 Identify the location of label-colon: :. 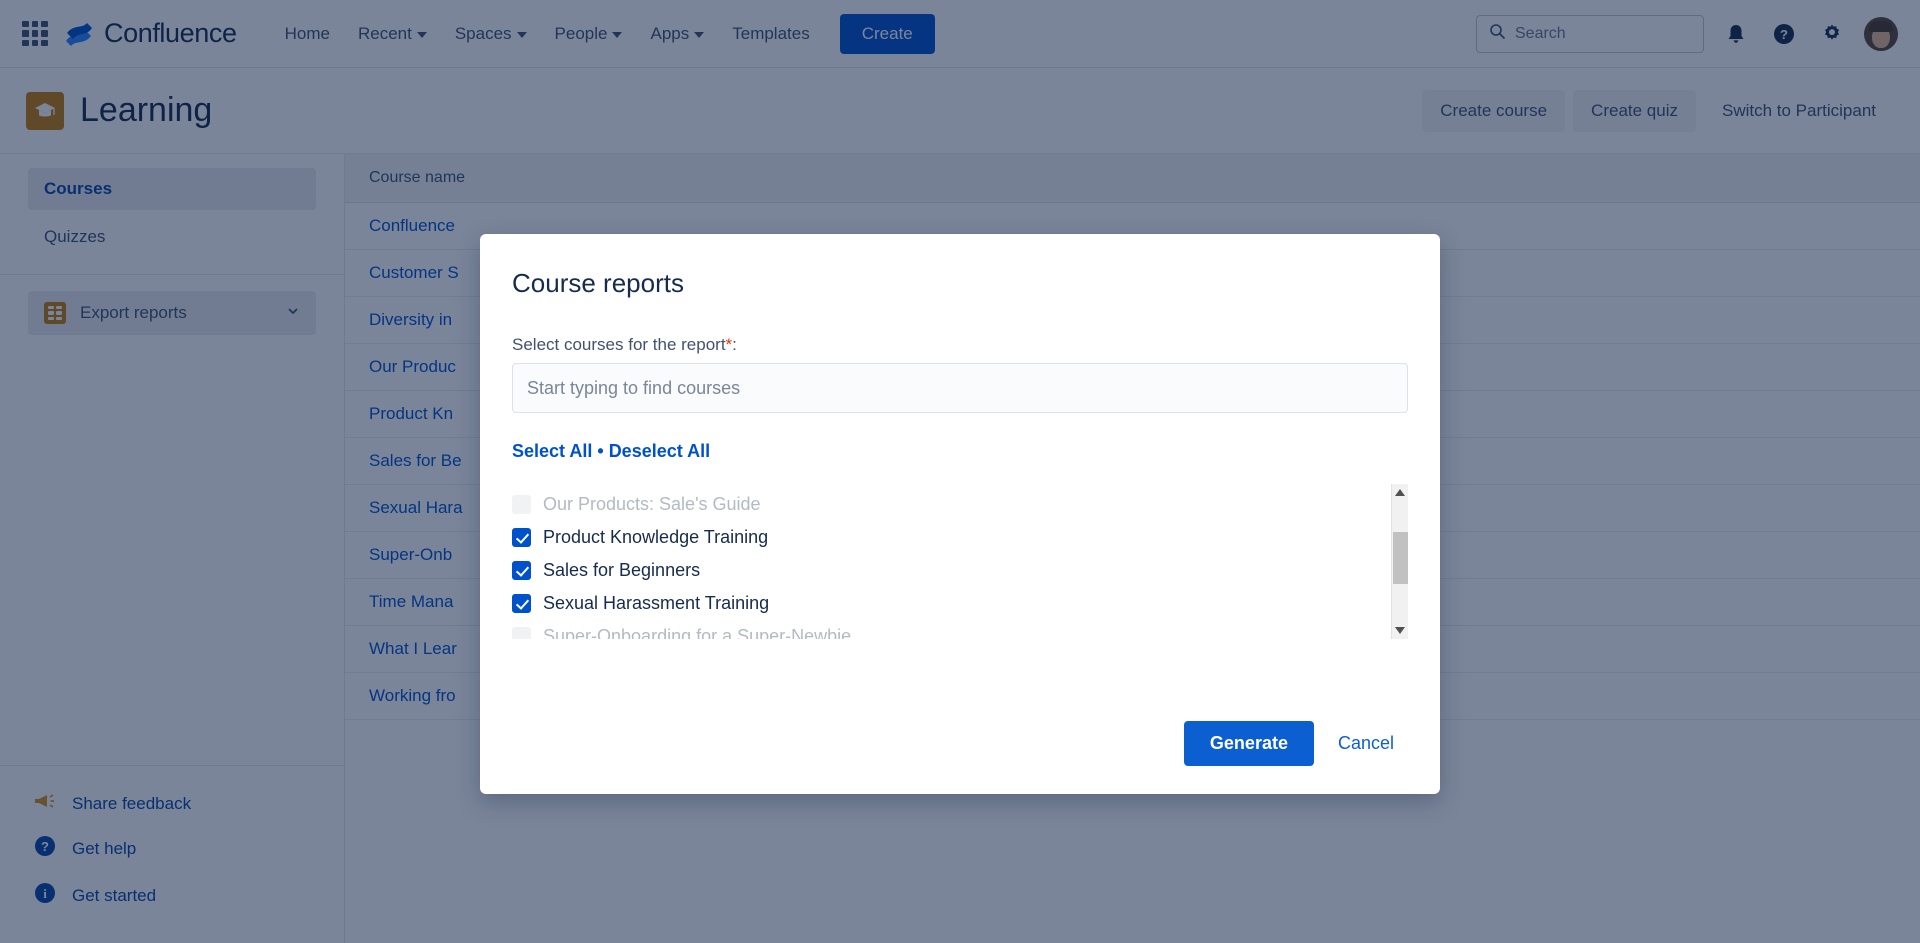
(734, 344).